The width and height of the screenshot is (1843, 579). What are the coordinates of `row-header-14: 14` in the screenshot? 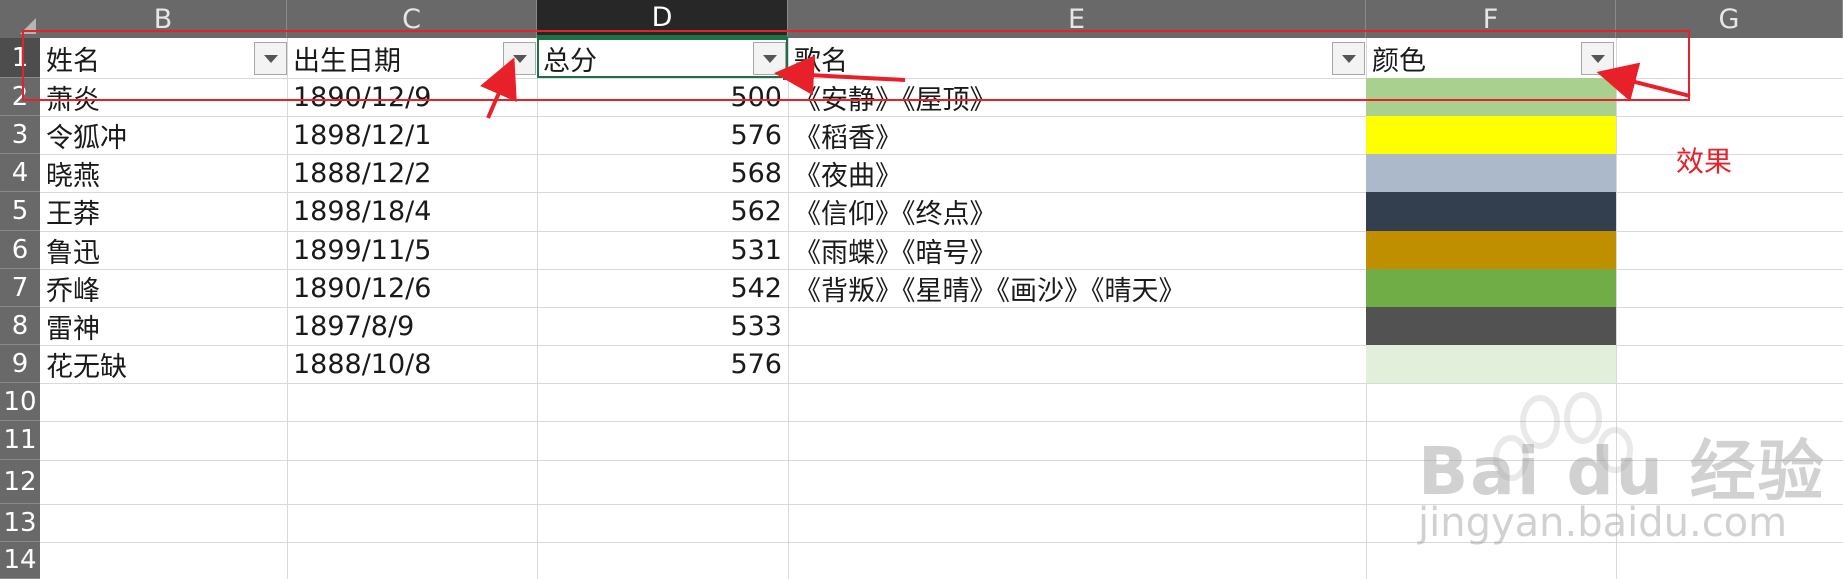 It's located at (20, 560).